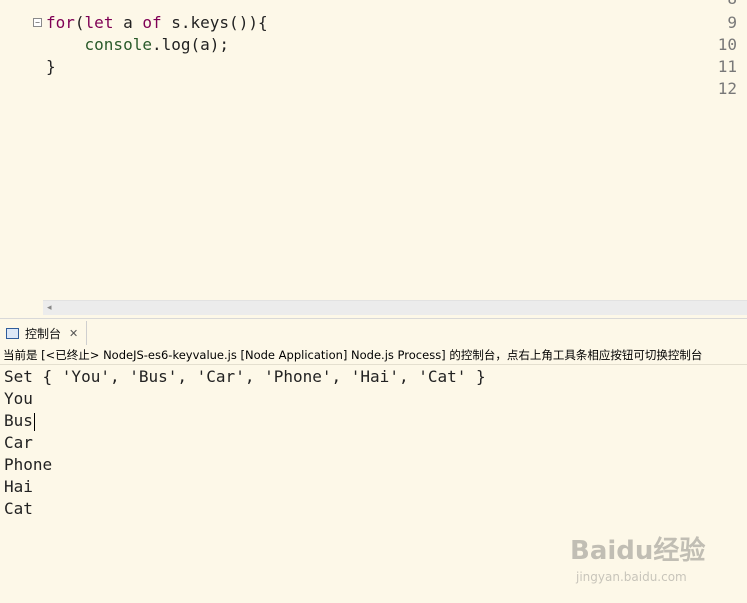 Image resolution: width=747 pixels, height=603 pixels. I want to click on code-token: let, so click(99, 22).